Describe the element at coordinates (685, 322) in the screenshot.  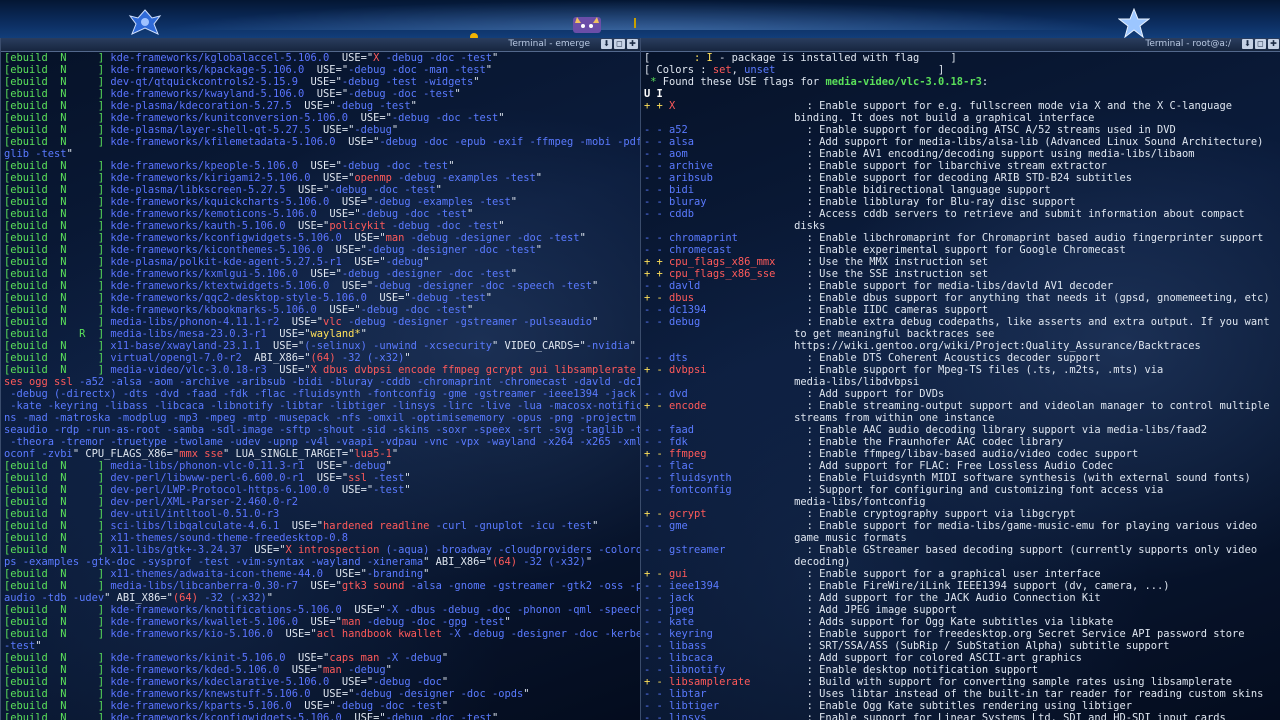
I see `terminal-text-segment: debug` at that location.